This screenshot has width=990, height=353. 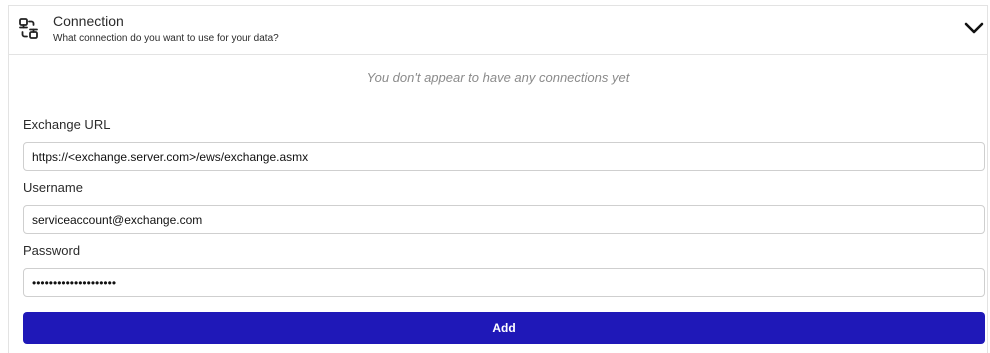 I want to click on connection-icon, so click(x=29, y=29).